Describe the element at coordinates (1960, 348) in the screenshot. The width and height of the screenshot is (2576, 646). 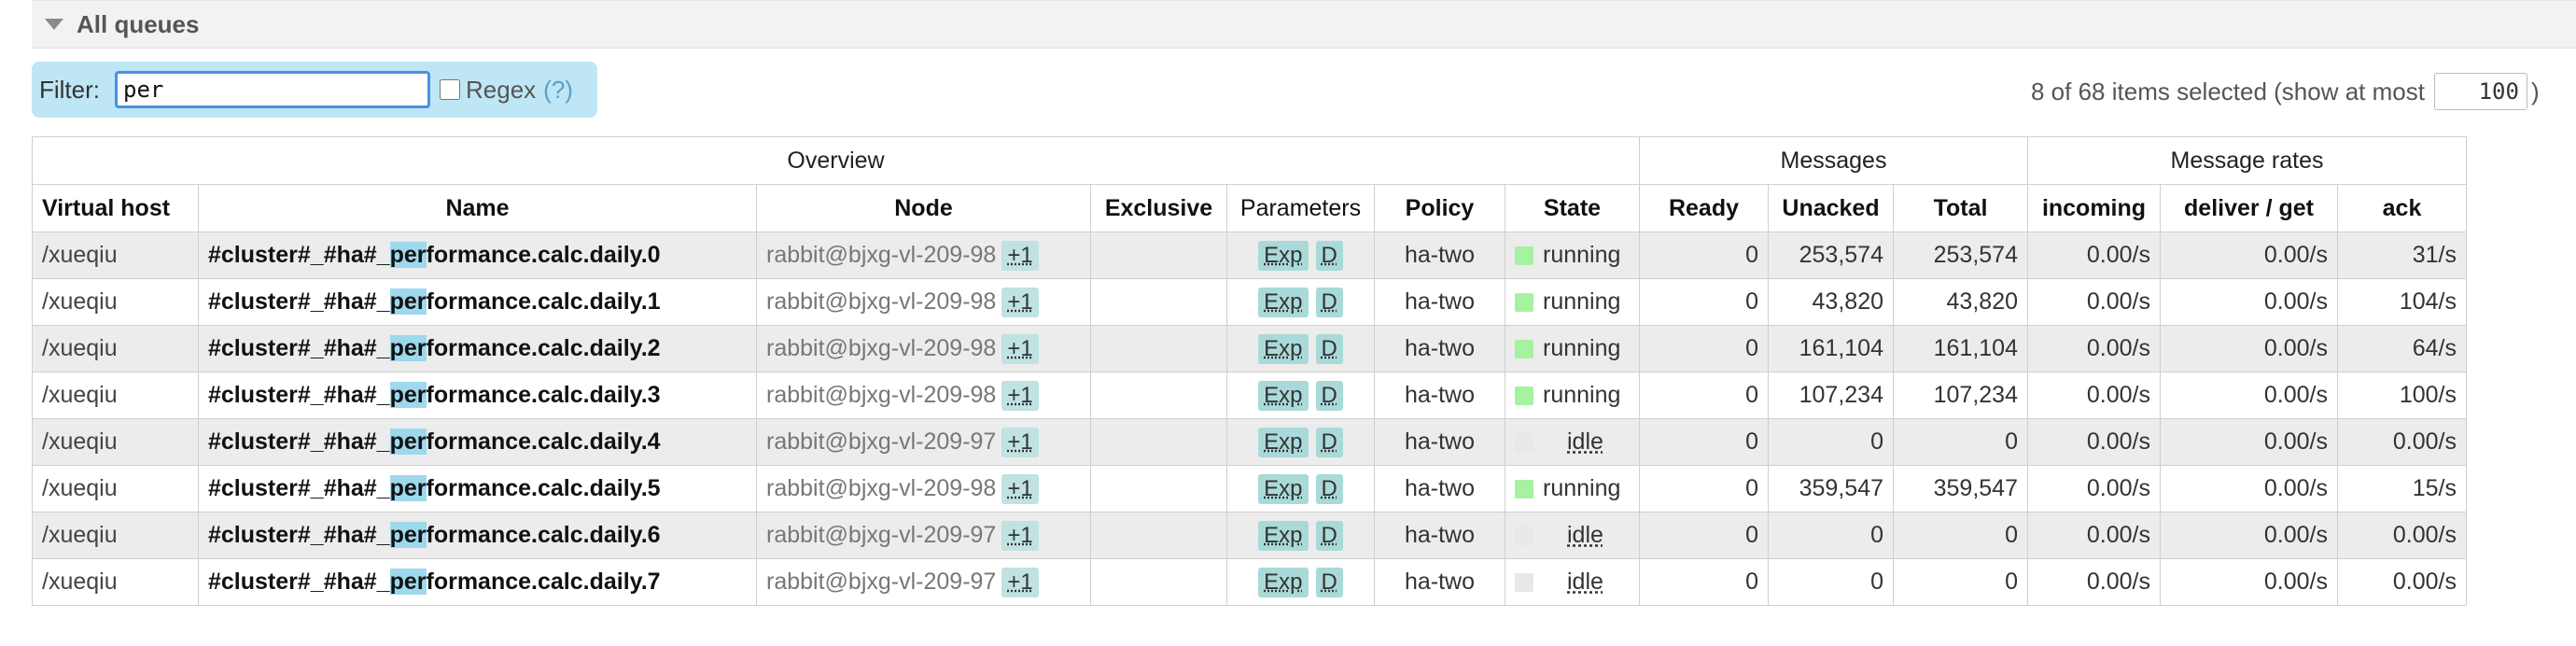
I see `cell-total: 161,104` at that location.